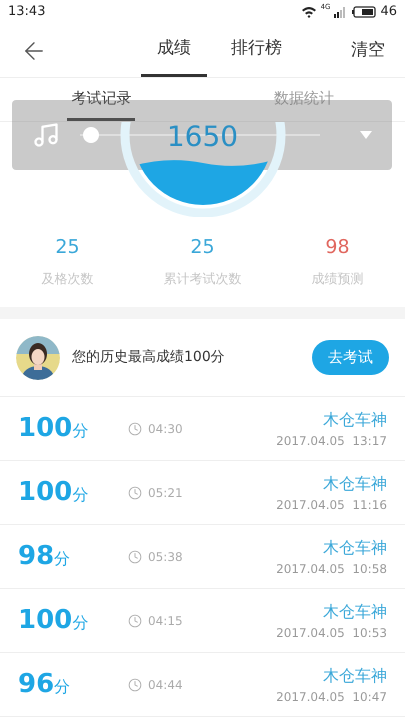 Image resolution: width=405 pixels, height=720 pixels. What do you see at coordinates (27, 12) in the screenshot?
I see `status-time: 13:43` at bounding box center [27, 12].